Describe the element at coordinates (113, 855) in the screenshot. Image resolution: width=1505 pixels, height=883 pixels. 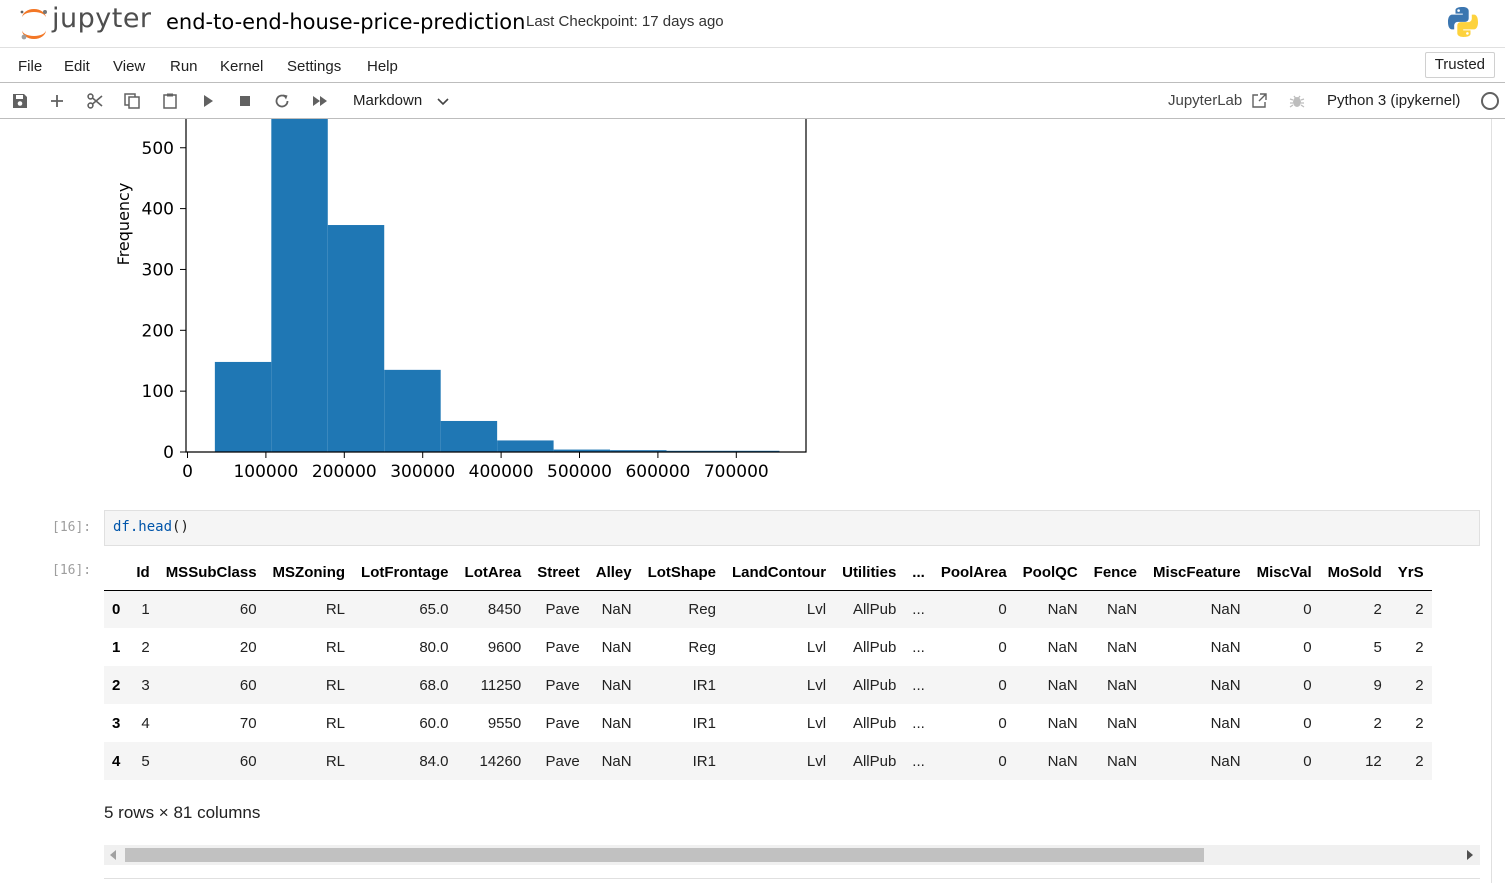
I see `scroll-left-icon` at that location.